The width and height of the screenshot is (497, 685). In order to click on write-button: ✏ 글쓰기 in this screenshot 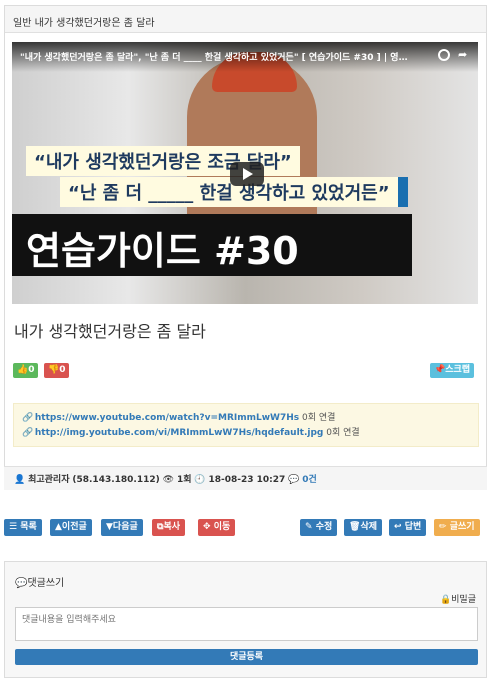, I will do `click(457, 527)`.